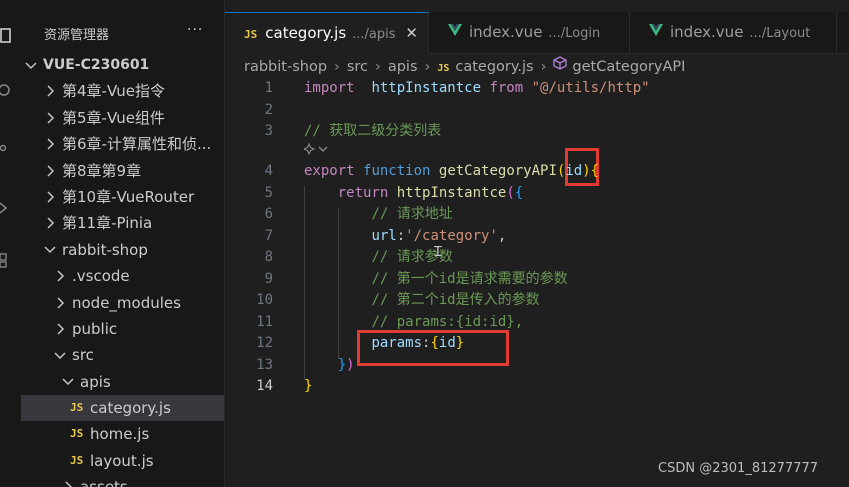 The height and width of the screenshot is (487, 849). What do you see at coordinates (590, 88) in the screenshot?
I see `code-token: "@/utils/http"` at bounding box center [590, 88].